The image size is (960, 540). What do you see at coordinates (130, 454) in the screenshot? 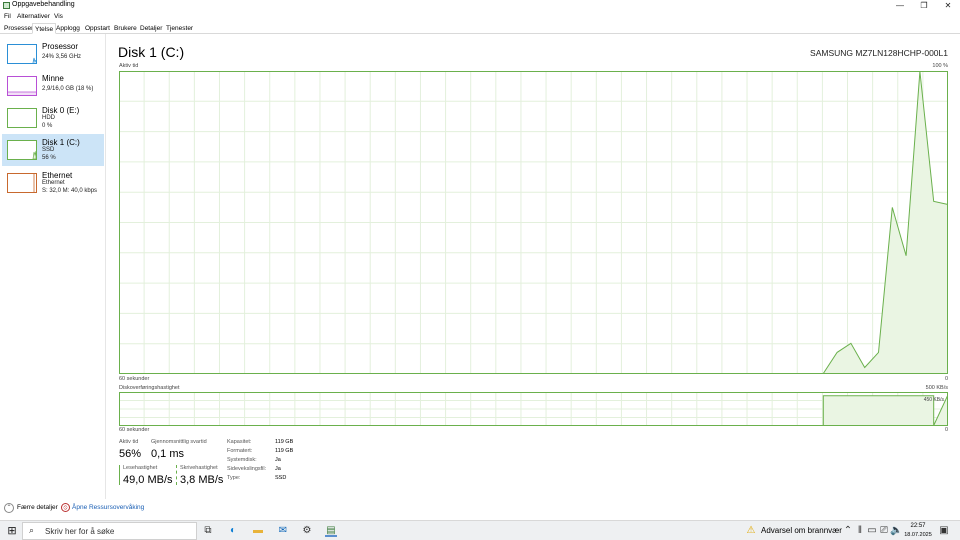
I see `active-time-value: 56%` at bounding box center [130, 454].